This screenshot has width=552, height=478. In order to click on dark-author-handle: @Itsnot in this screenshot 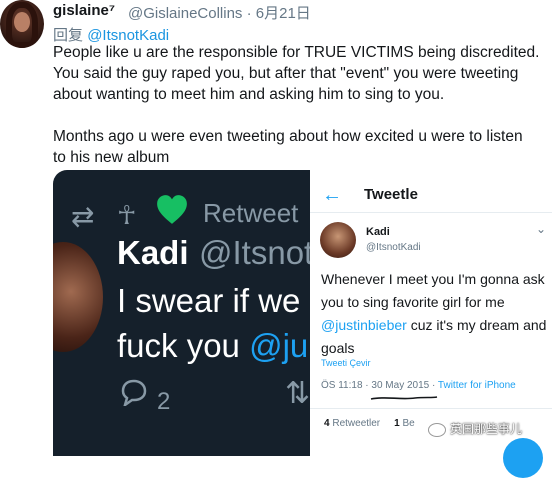, I will do `click(254, 252)`.